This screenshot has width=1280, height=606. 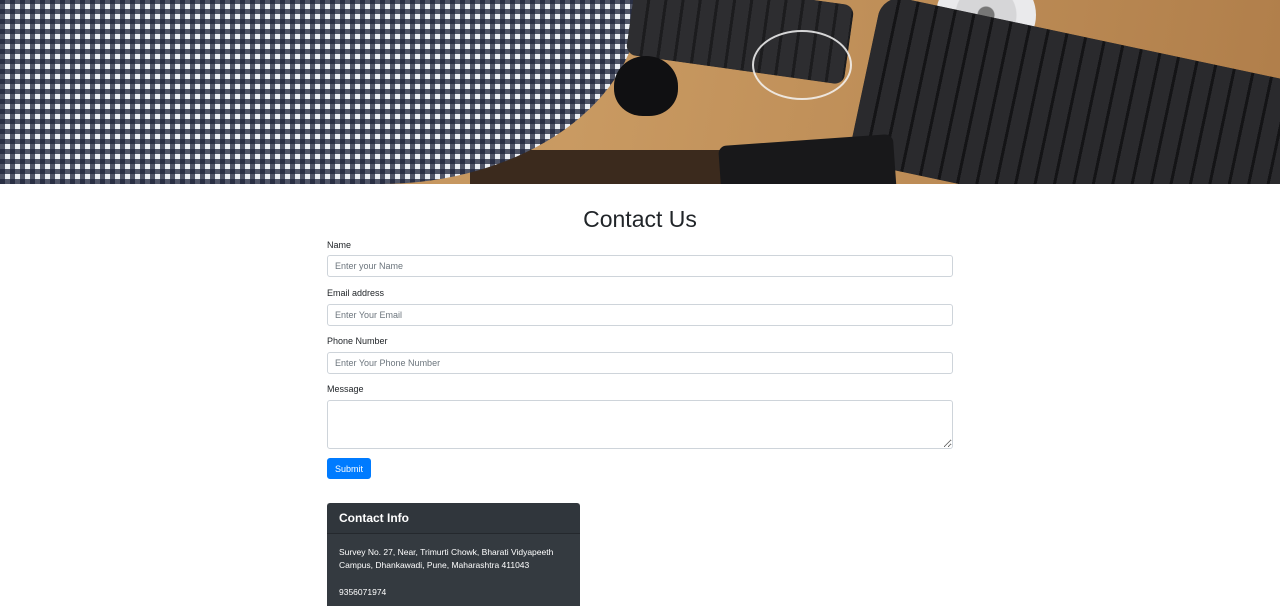 What do you see at coordinates (640, 266) in the screenshot?
I see `name-input` at bounding box center [640, 266].